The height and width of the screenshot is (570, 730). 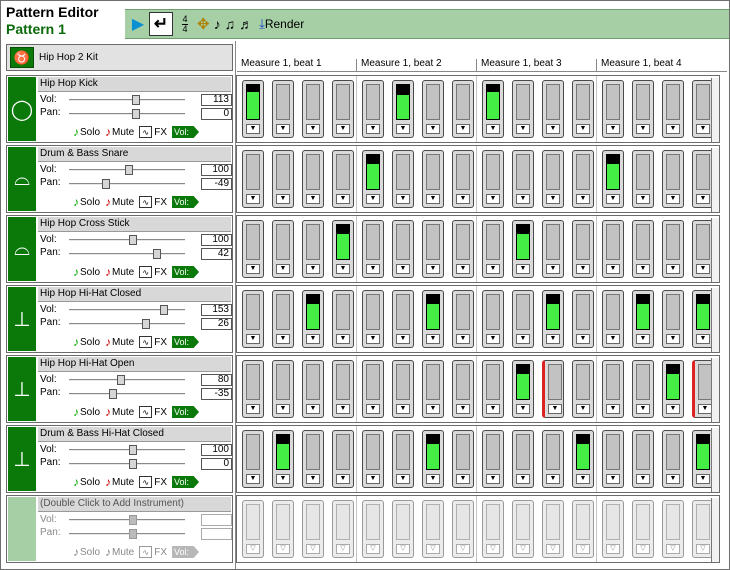 What do you see at coordinates (119, 132) in the screenshot?
I see `mute-button: ♪ Mute` at bounding box center [119, 132].